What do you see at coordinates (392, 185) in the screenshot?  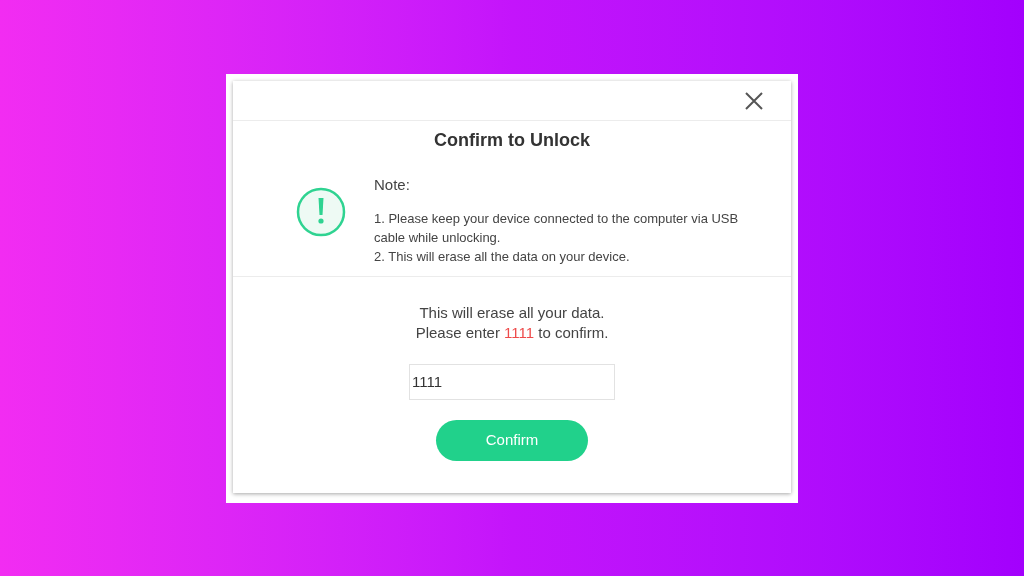 I see `note-heading: Note:` at bounding box center [392, 185].